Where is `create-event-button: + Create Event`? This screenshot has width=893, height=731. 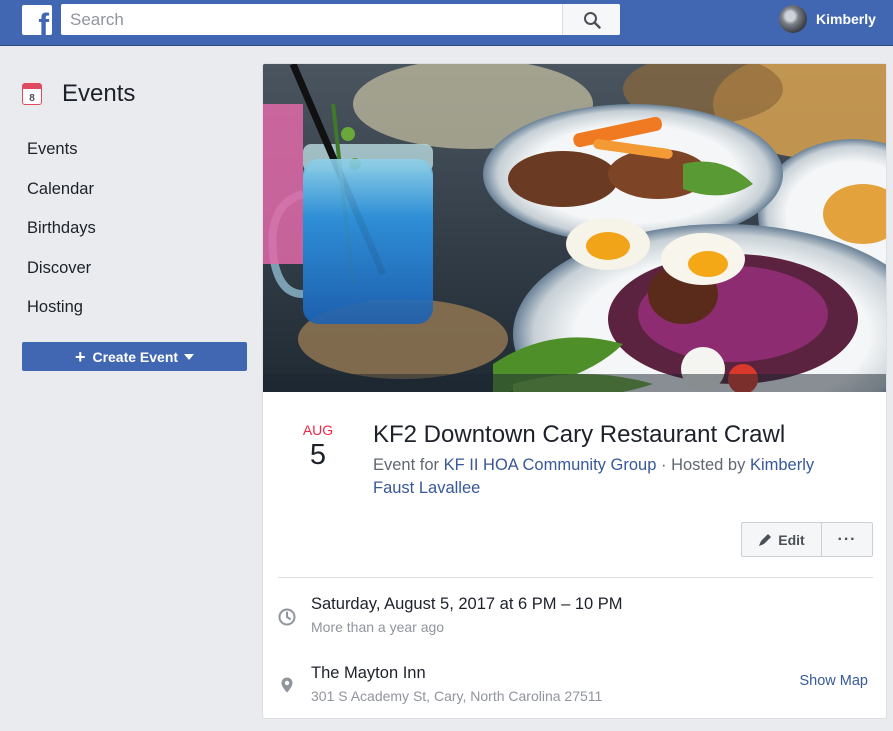 create-event-button: + Create Event is located at coordinates (134, 356).